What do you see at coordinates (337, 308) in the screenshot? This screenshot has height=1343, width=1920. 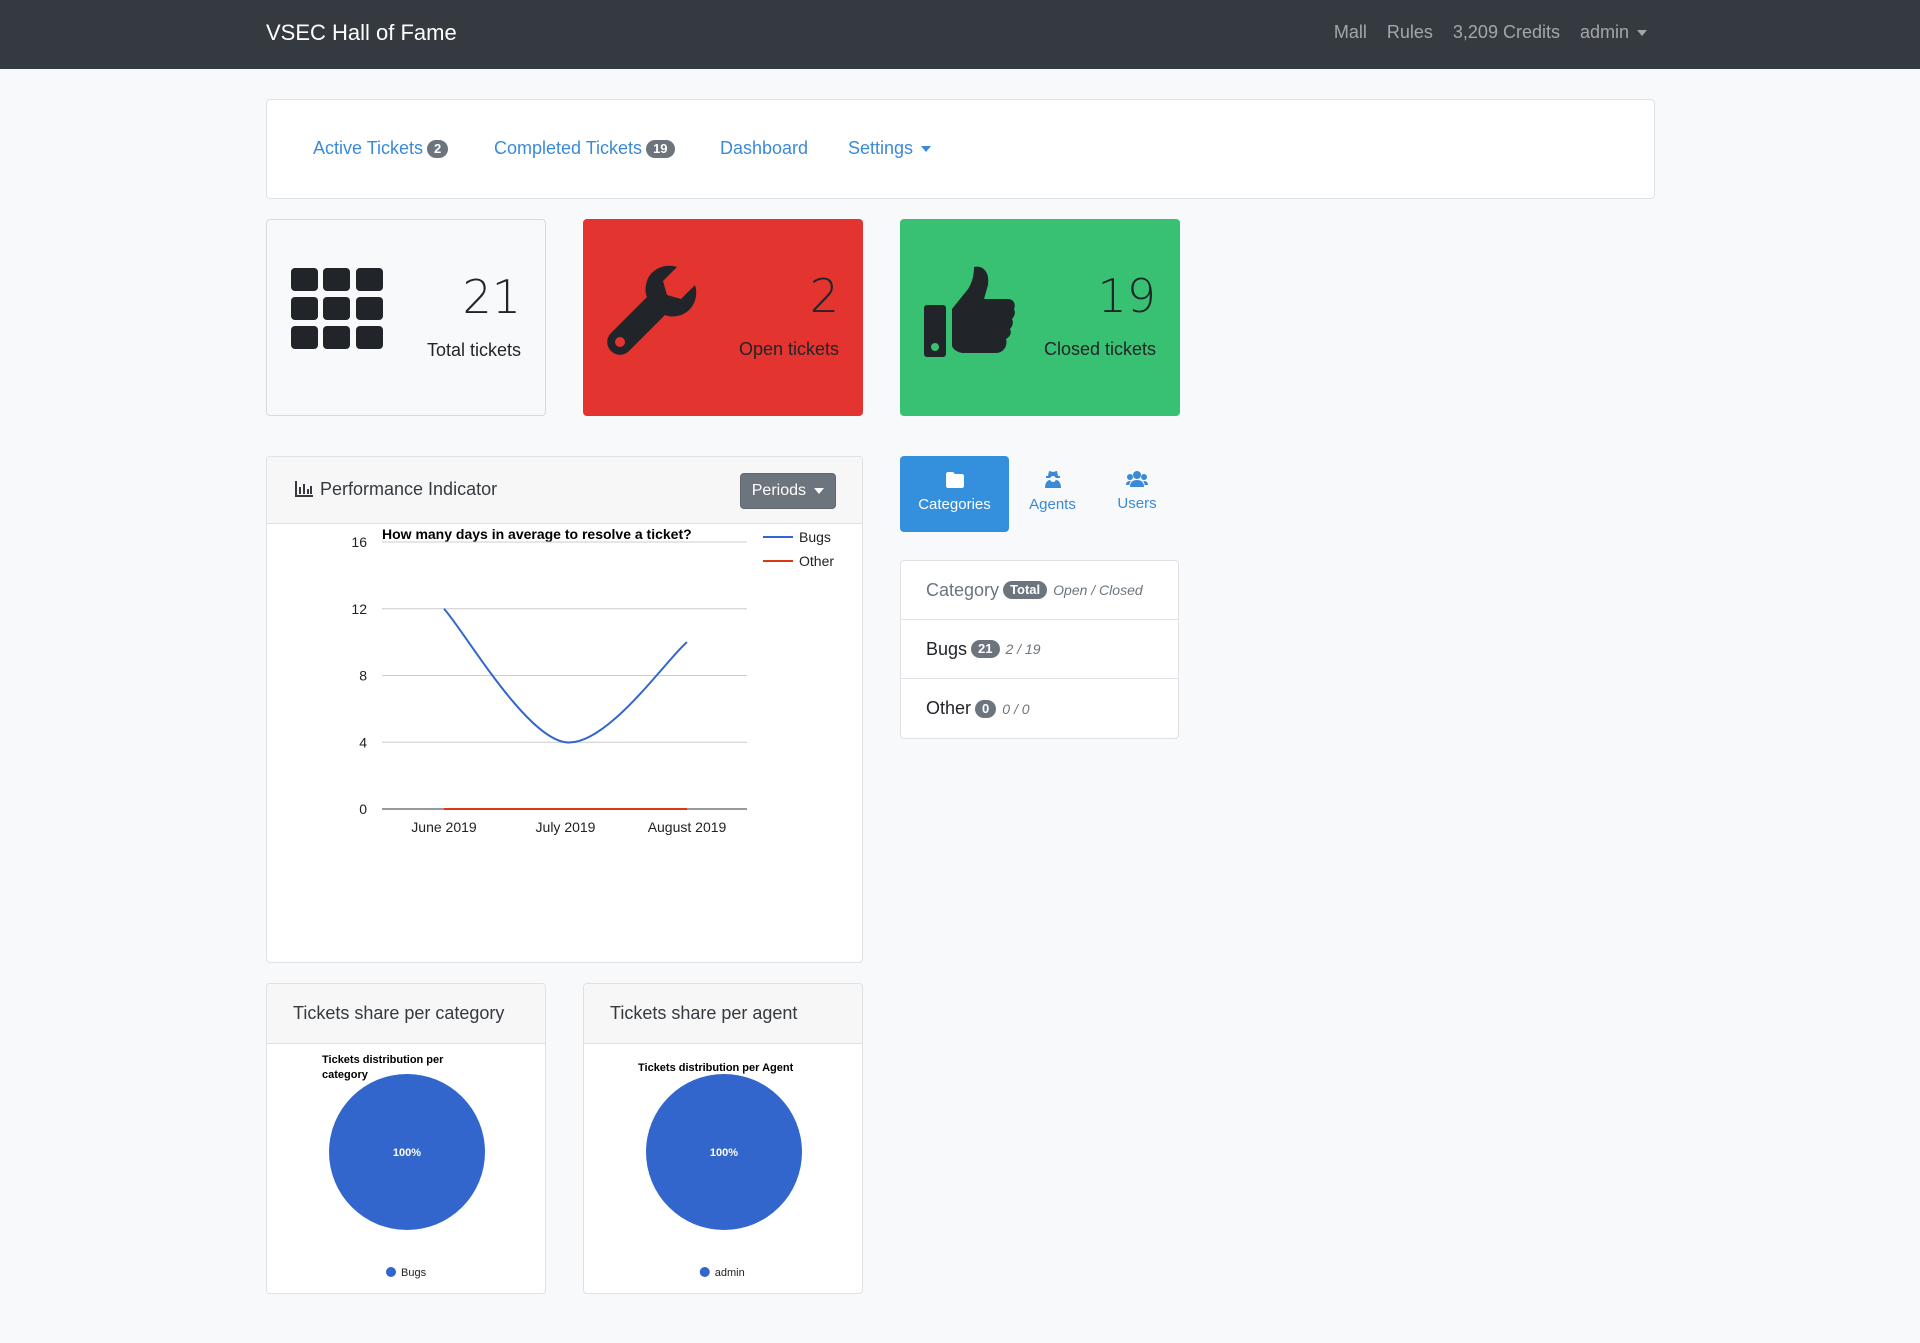 I see `grid-icon` at bounding box center [337, 308].